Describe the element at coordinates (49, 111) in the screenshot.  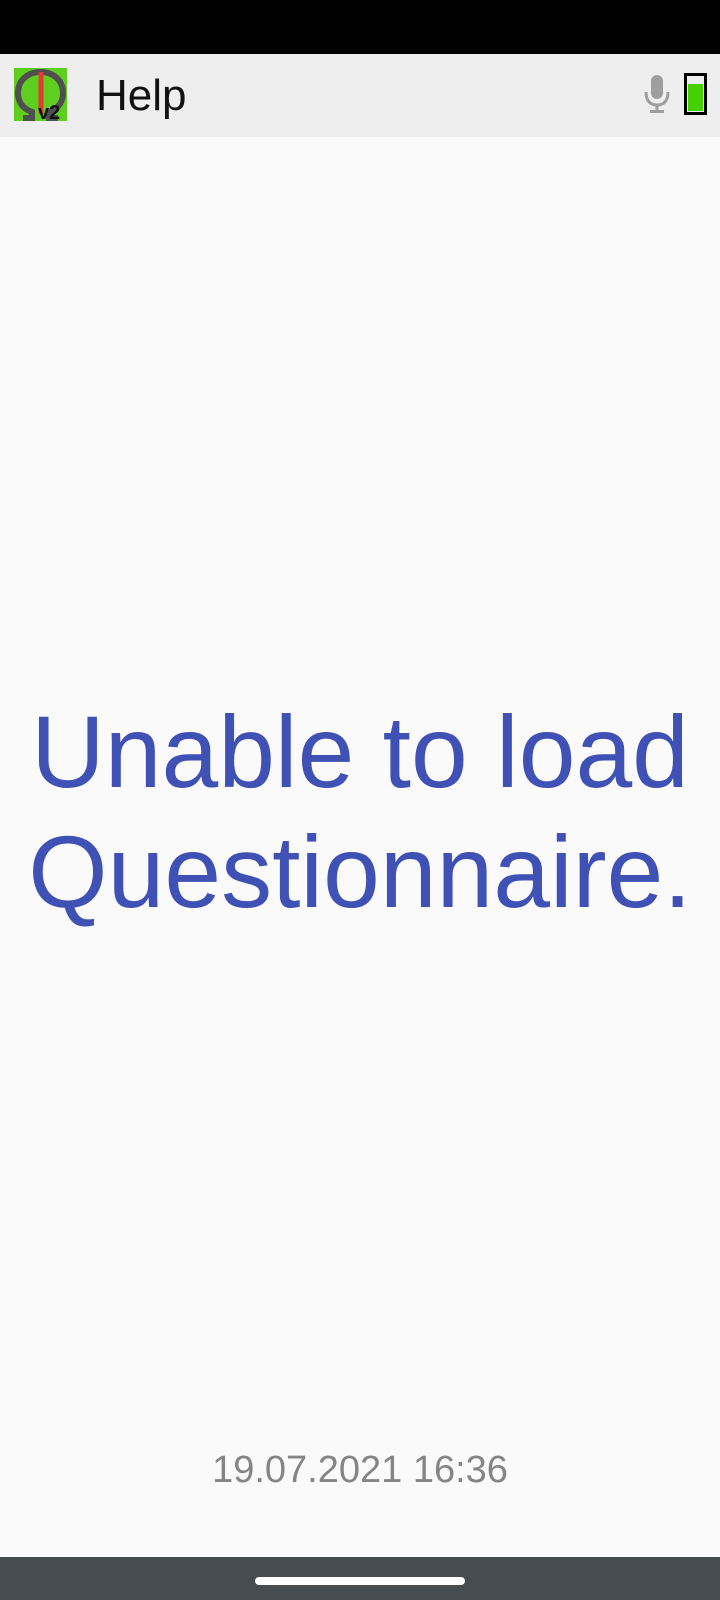
I see `logo-badge: v2` at that location.